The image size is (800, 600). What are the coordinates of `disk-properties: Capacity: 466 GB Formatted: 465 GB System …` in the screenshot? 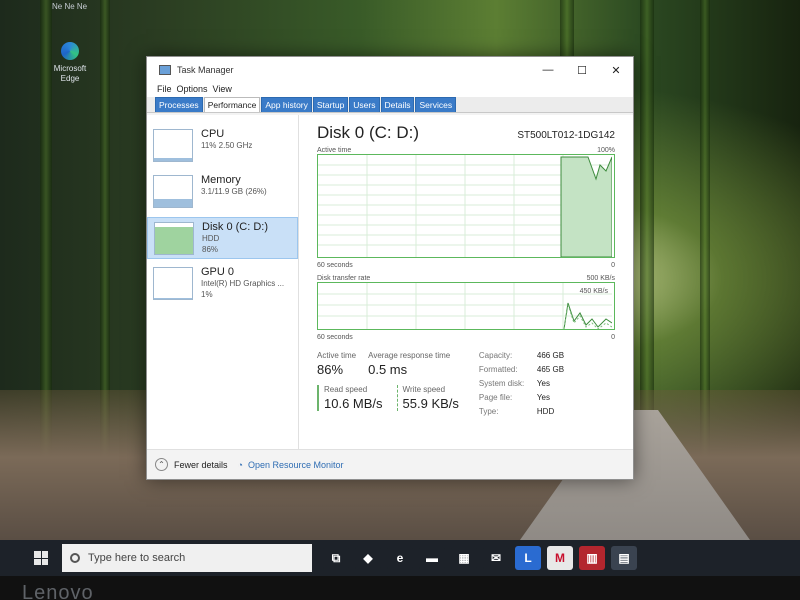 It's located at (521, 386).